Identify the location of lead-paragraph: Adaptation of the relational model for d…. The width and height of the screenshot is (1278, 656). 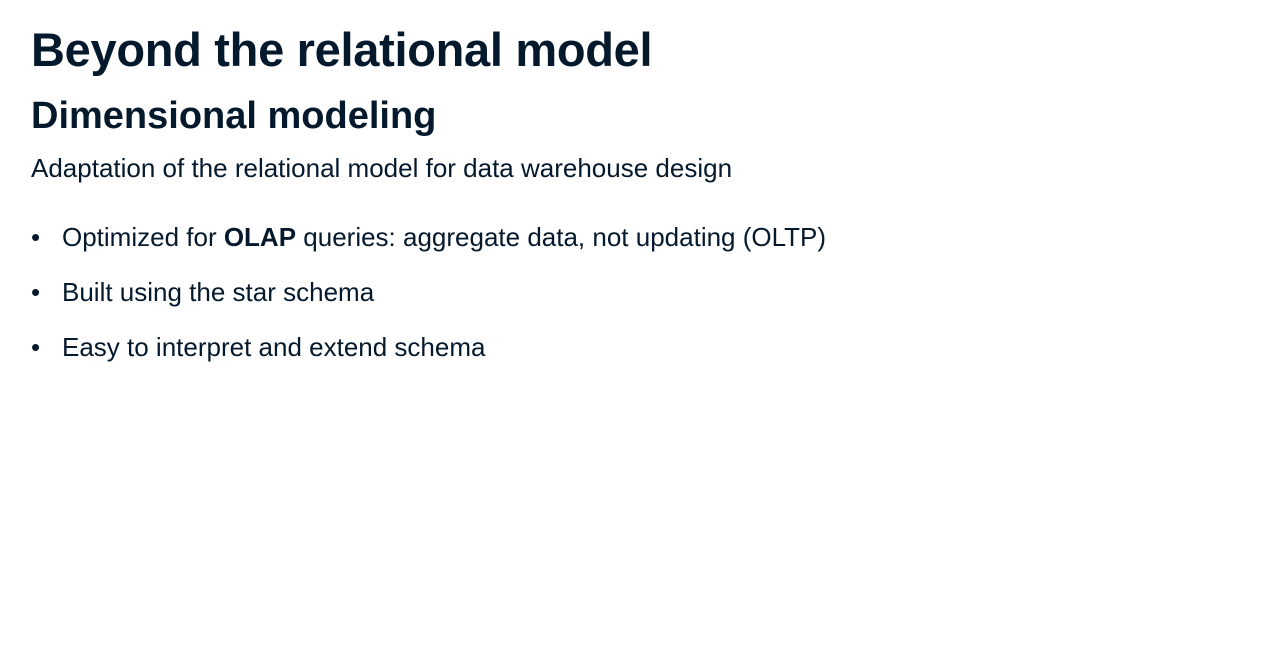
(382, 168).